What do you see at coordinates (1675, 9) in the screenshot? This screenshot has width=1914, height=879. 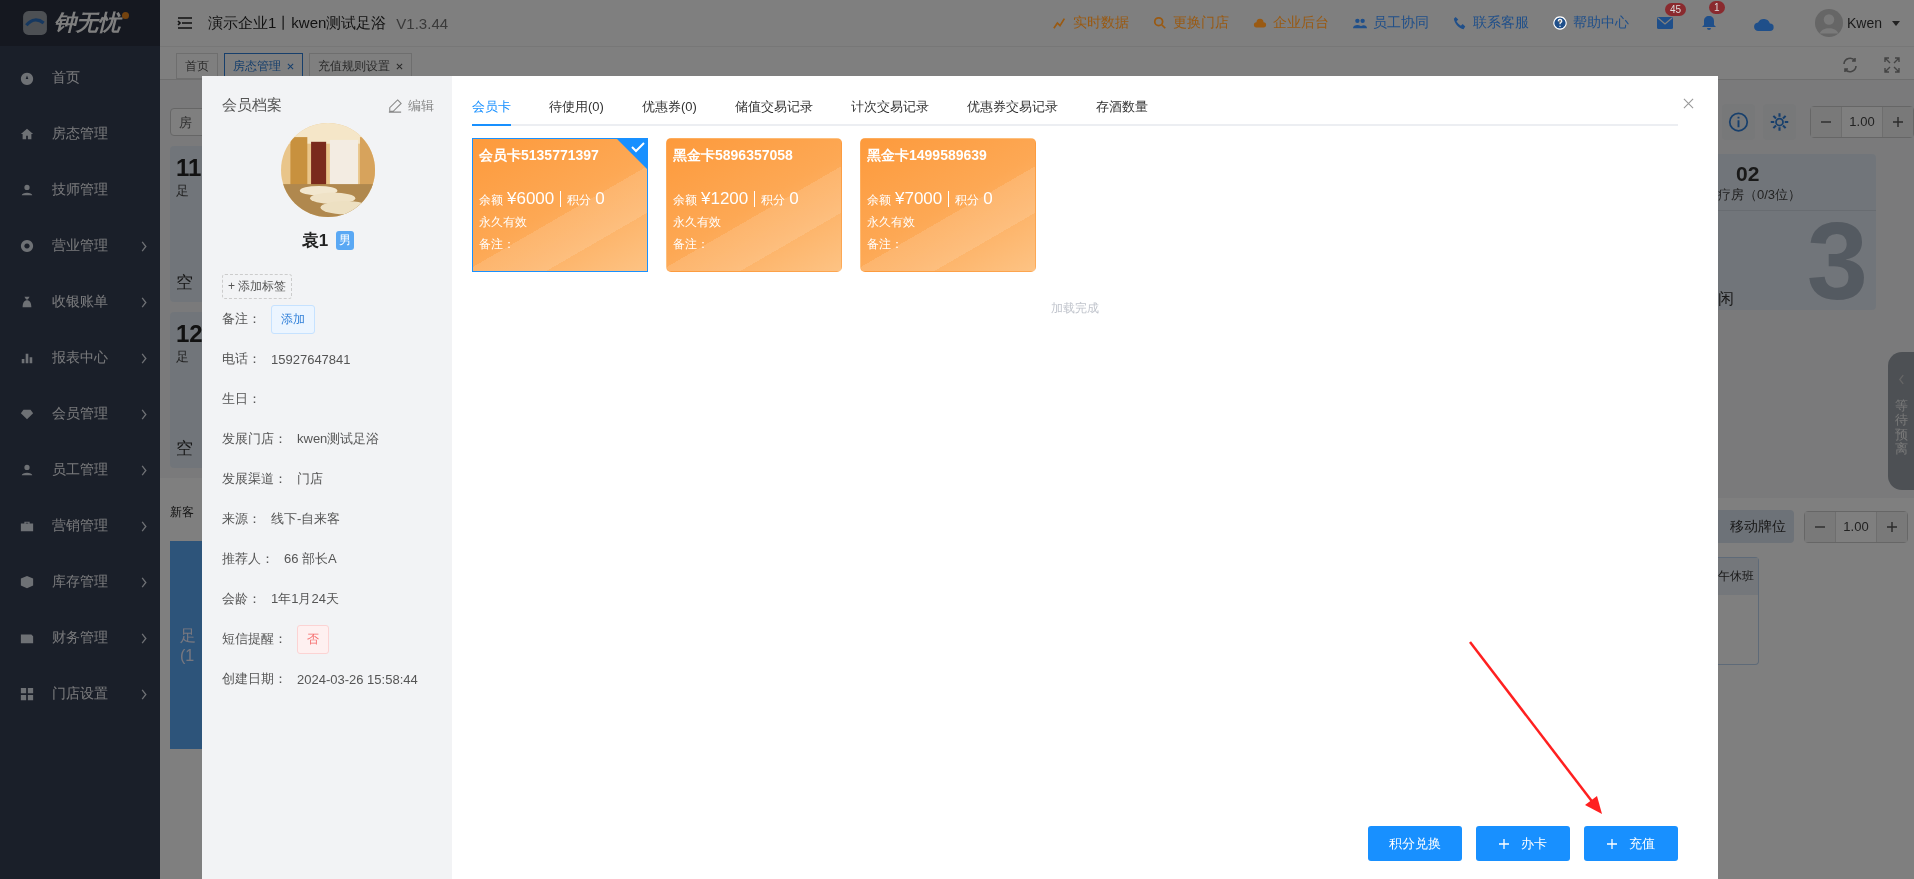 I see `count-badge: 45` at bounding box center [1675, 9].